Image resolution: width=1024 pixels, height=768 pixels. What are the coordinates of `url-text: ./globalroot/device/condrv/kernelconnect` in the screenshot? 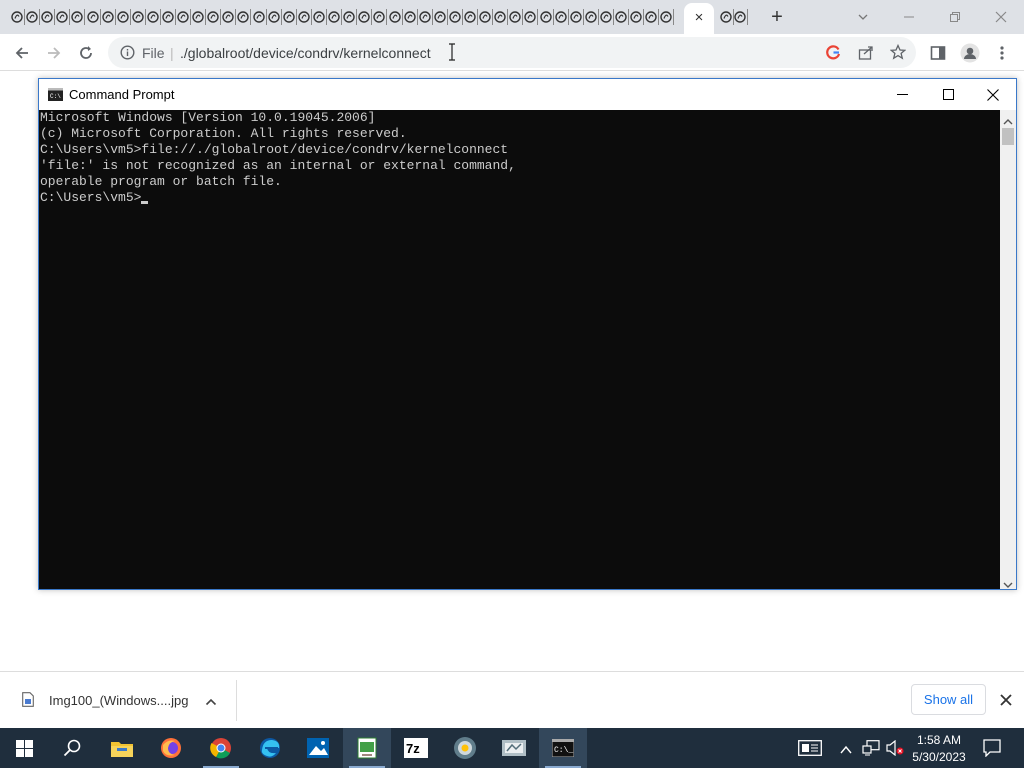 It's located at (305, 53).